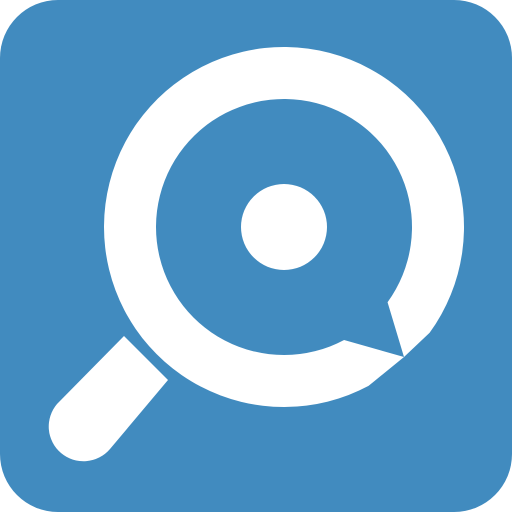 The width and height of the screenshot is (512, 512). Describe the element at coordinates (284, 227) in the screenshot. I see `center-dot` at that location.